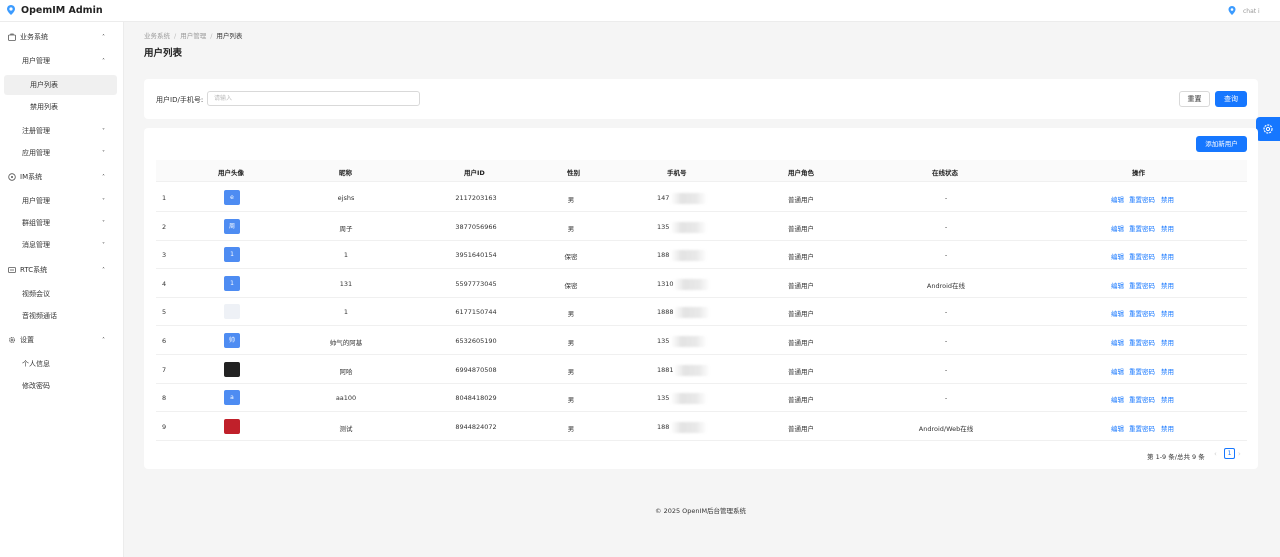  What do you see at coordinates (164, 398) in the screenshot?
I see `row-index: 8` at bounding box center [164, 398].